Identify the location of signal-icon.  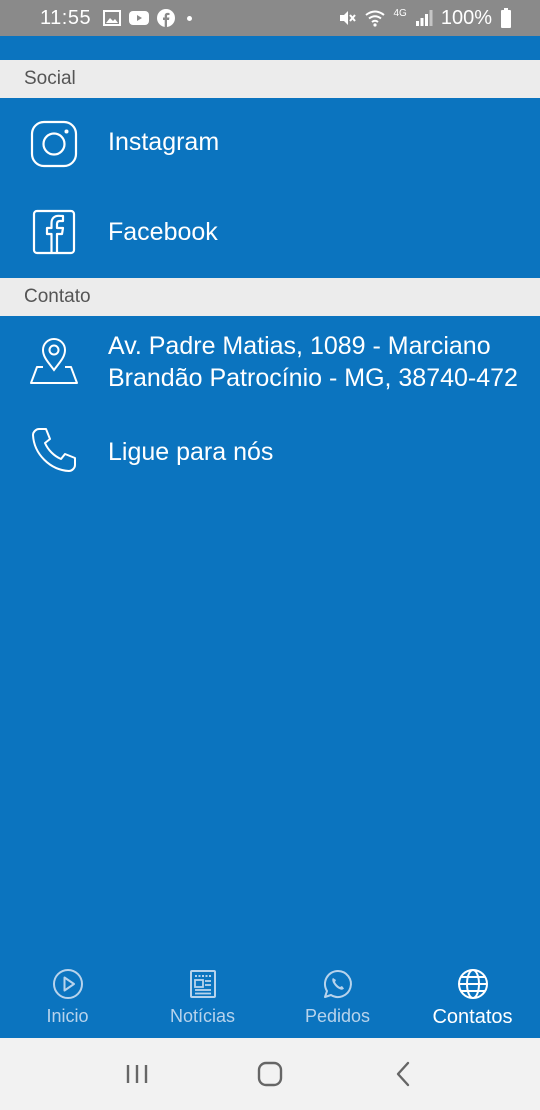
(424, 18).